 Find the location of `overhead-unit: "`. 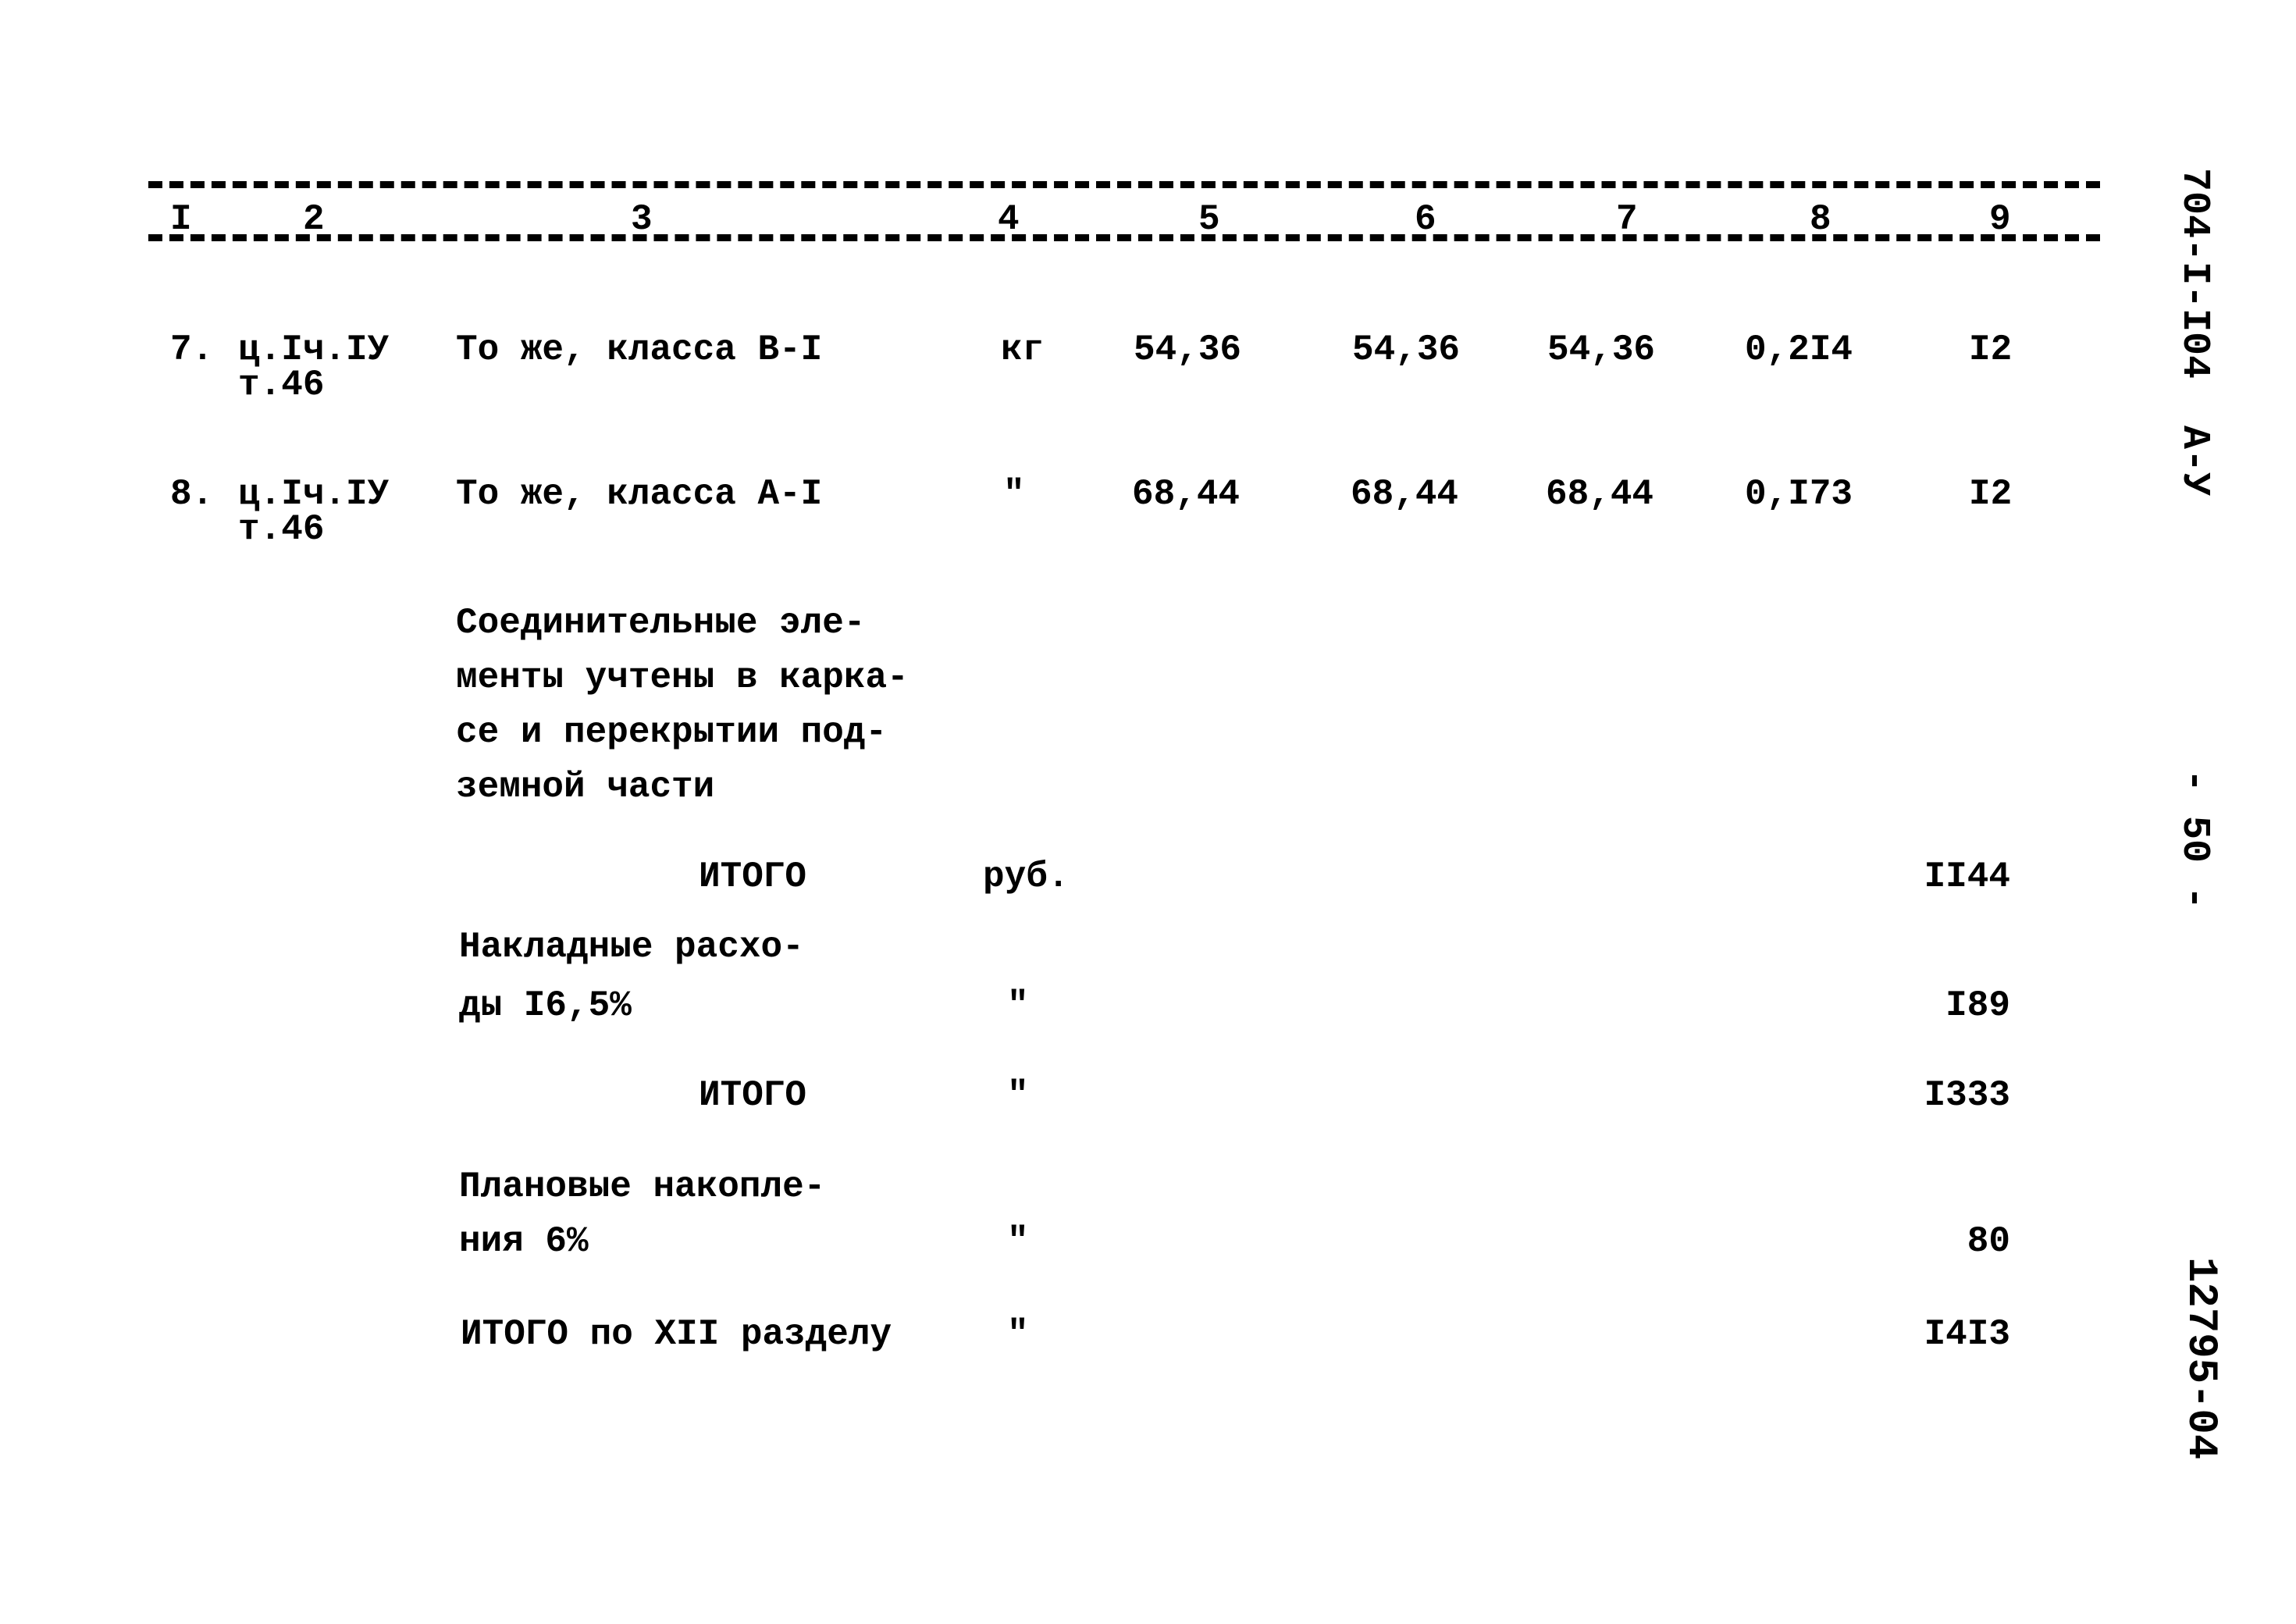

overhead-unit: " is located at coordinates (1018, 1005).